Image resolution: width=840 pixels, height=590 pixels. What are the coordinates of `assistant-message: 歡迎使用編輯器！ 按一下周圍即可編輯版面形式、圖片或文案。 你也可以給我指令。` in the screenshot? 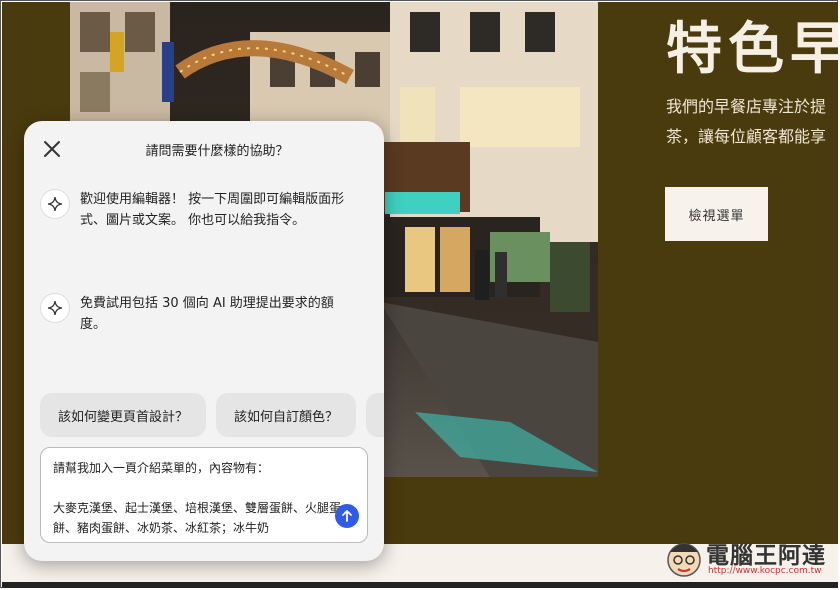 It's located at (205, 234).